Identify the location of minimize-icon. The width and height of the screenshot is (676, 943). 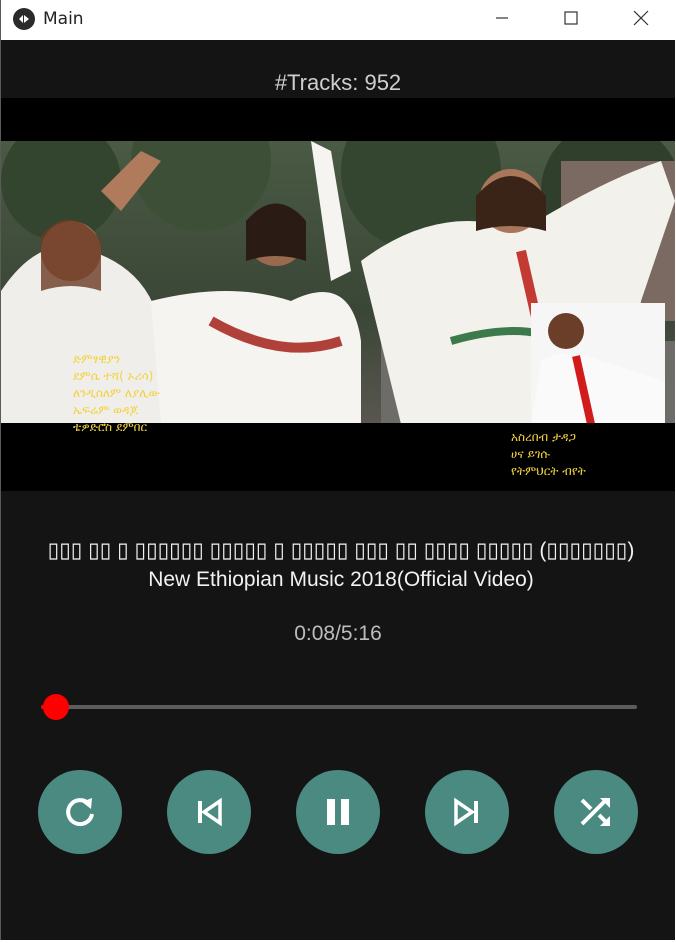
(502, 18).